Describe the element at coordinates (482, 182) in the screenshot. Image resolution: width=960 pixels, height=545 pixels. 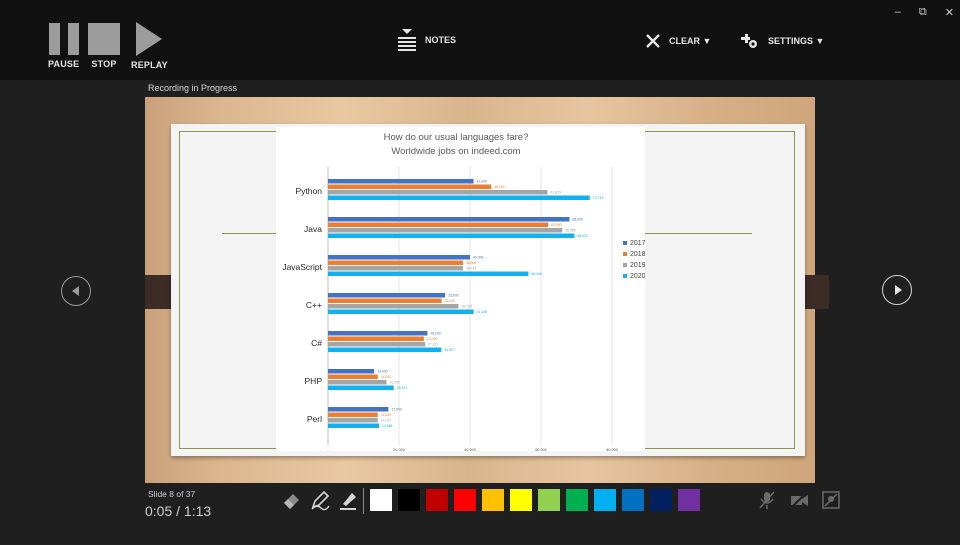
I see `data-label: 41,000` at that location.